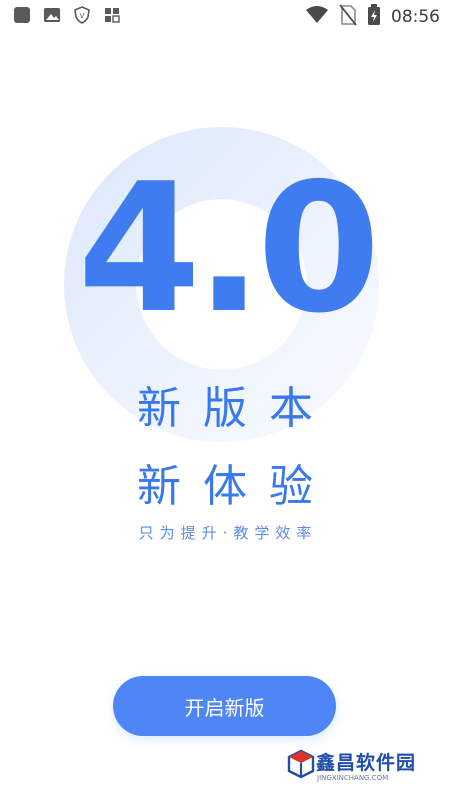 This screenshot has height=800, width=450. What do you see at coordinates (224, 706) in the screenshot?
I see `start-new-version-button: 开启新版` at bounding box center [224, 706].